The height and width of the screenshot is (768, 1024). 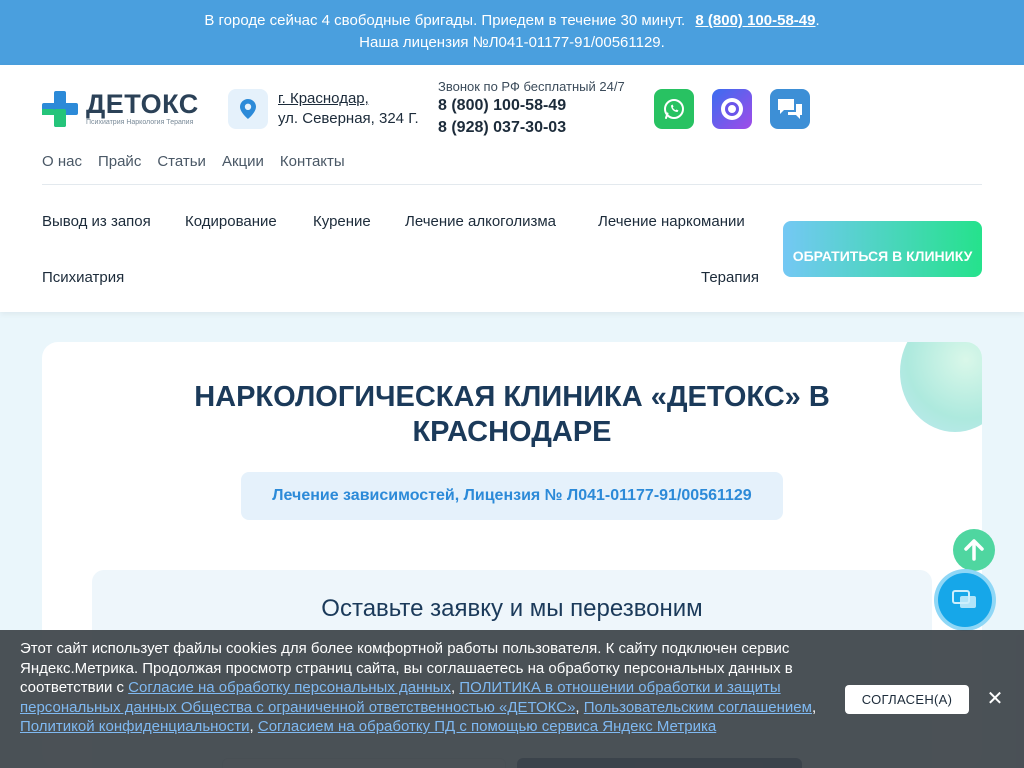 What do you see at coordinates (348, 118) in the screenshot?
I see `clinic-address: ул. Северная, 324 Г.` at bounding box center [348, 118].